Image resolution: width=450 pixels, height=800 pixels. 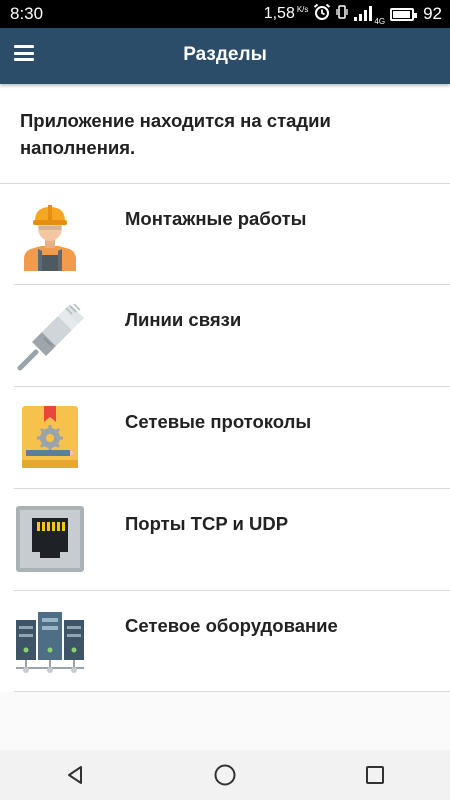 I want to click on app-bar: Разделы, so click(x=225, y=56).